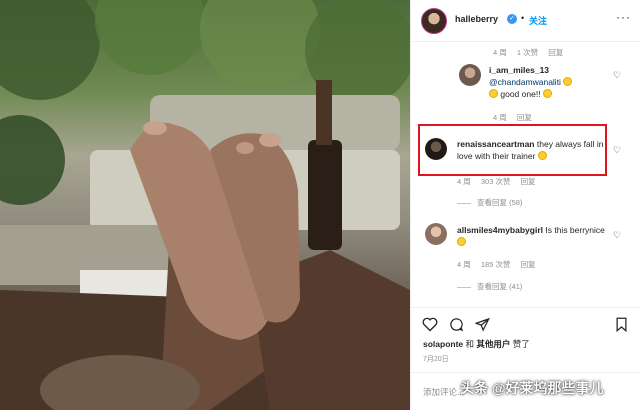 This screenshot has width=640, height=410. What do you see at coordinates (476, 19) in the screenshot?
I see `header-username: halleberry` at bounding box center [476, 19].